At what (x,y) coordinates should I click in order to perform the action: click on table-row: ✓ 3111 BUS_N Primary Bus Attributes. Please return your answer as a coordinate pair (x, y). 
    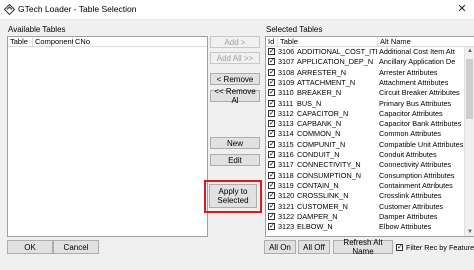
    Looking at the image, I should click on (365, 104).